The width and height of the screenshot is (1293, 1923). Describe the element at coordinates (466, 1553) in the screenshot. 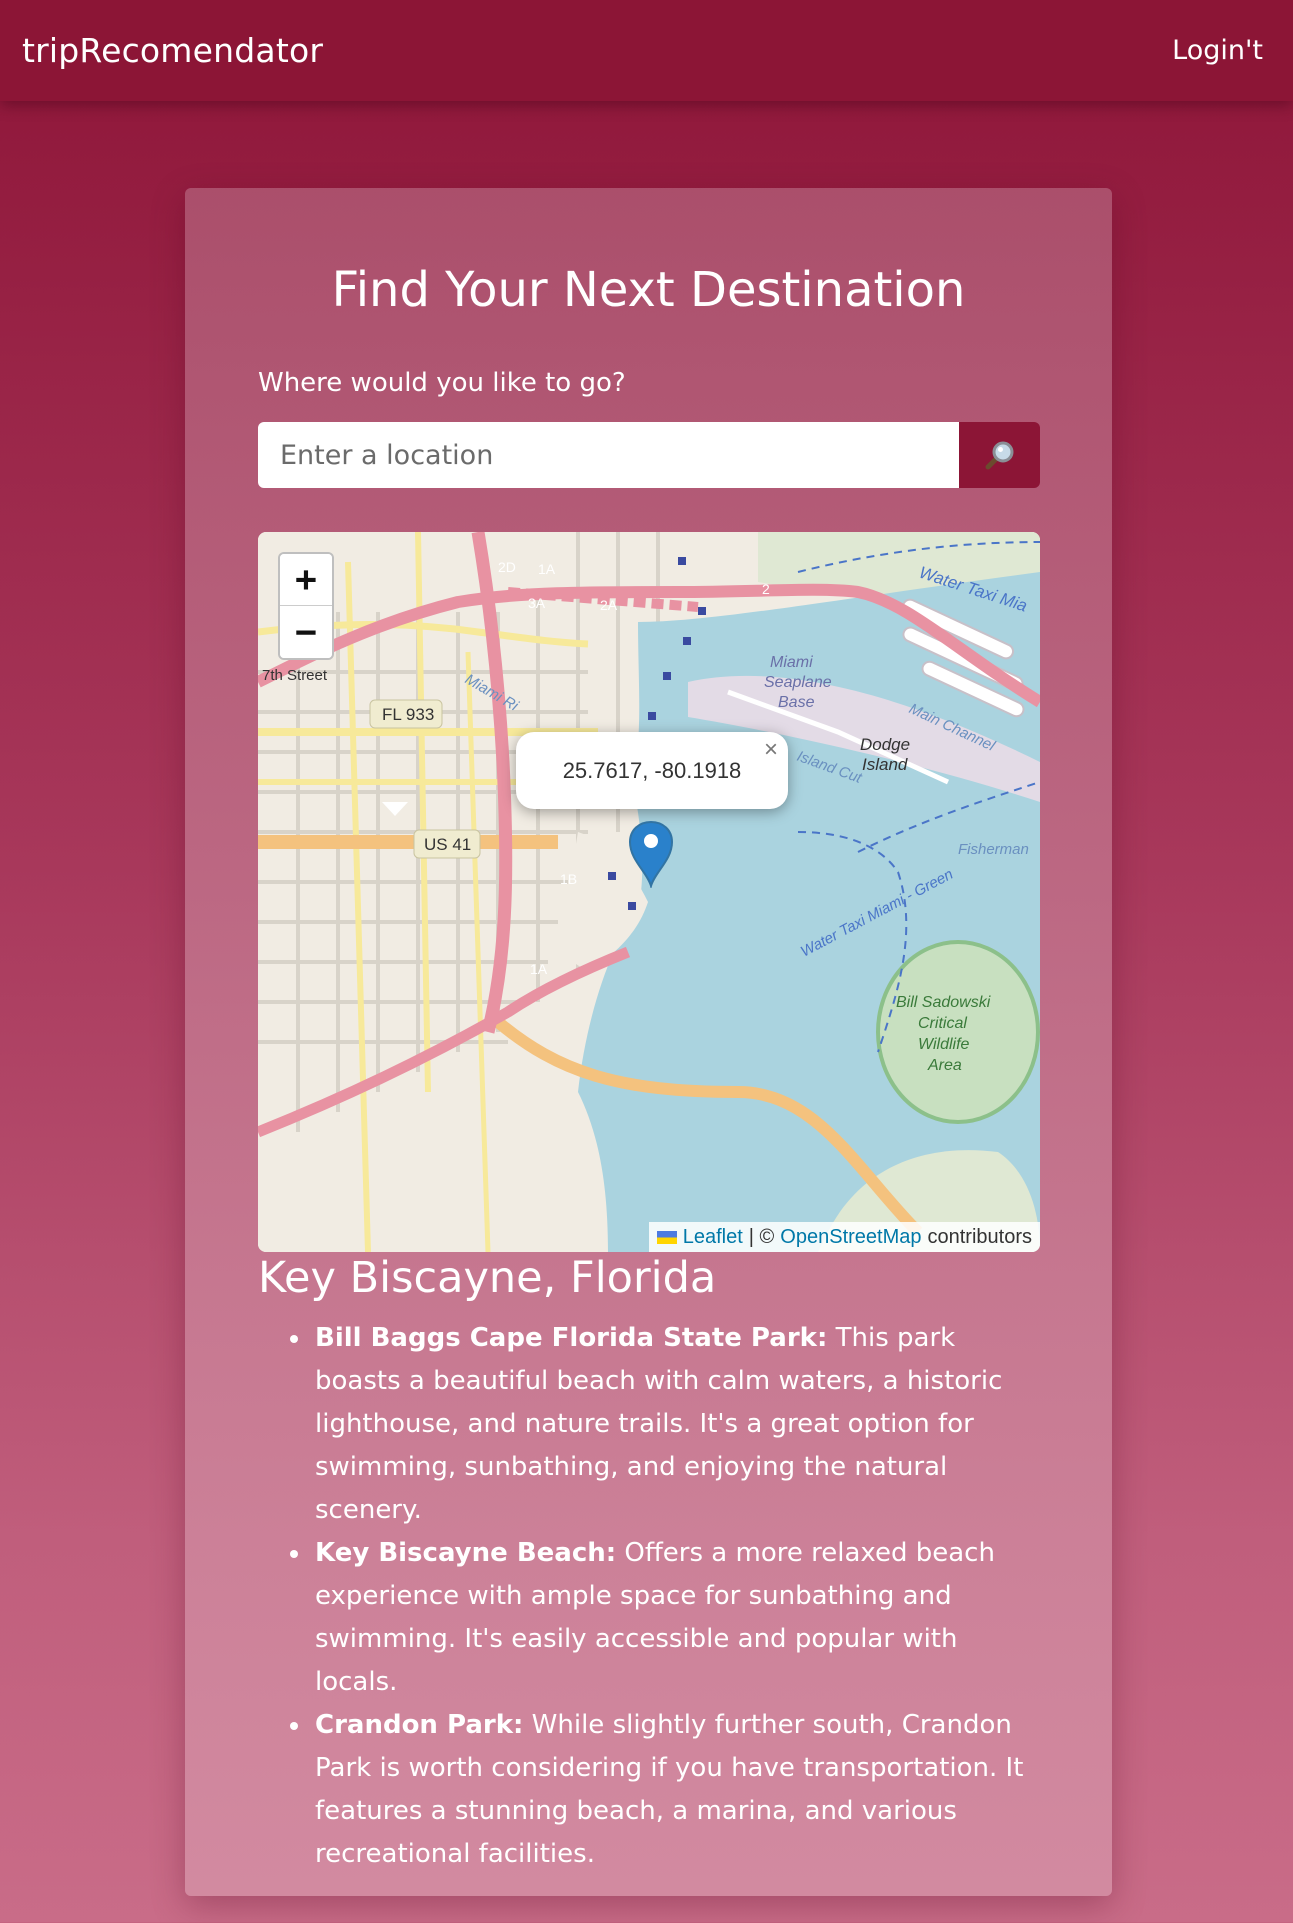

I see `place-name: Key Biscayne Beach:` at that location.